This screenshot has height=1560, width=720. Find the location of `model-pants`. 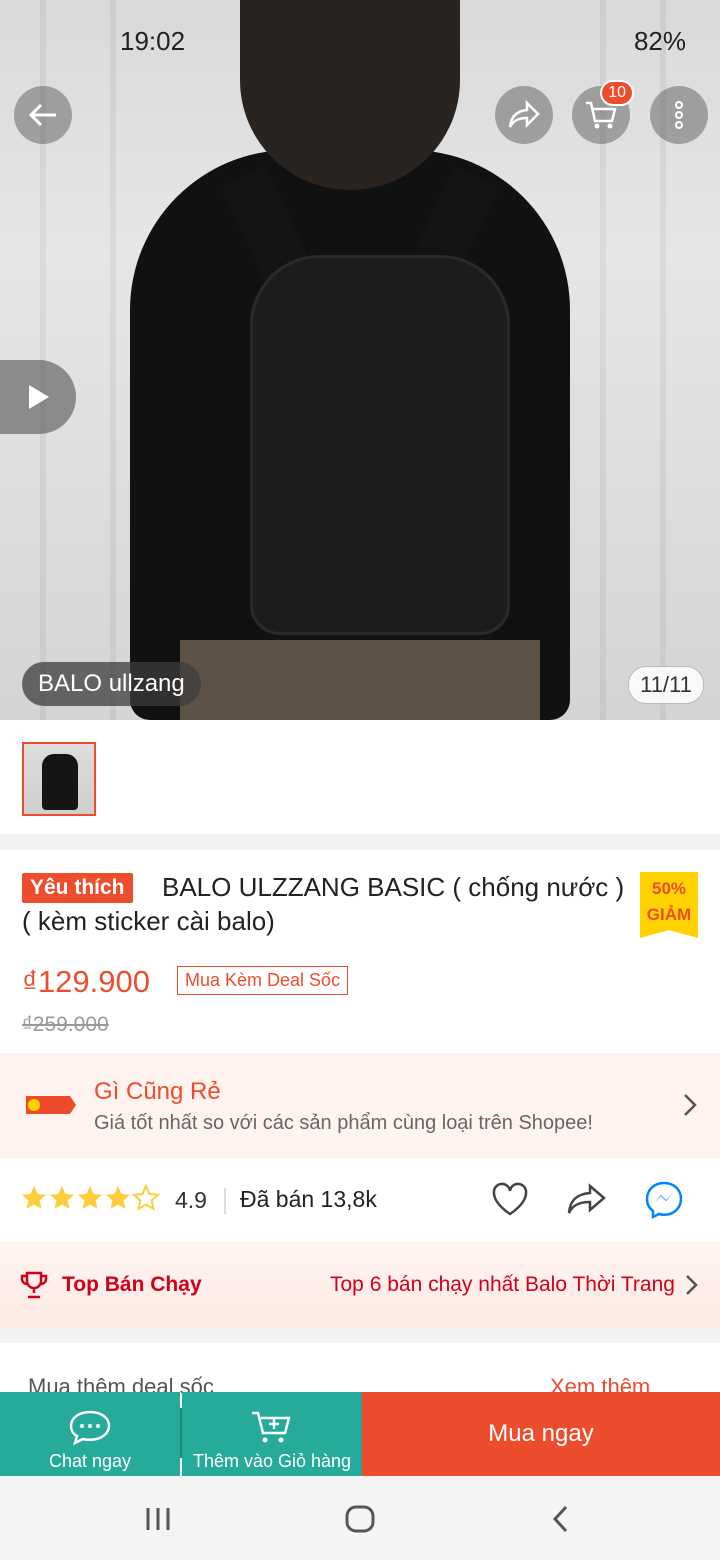

model-pants is located at coordinates (360, 680).